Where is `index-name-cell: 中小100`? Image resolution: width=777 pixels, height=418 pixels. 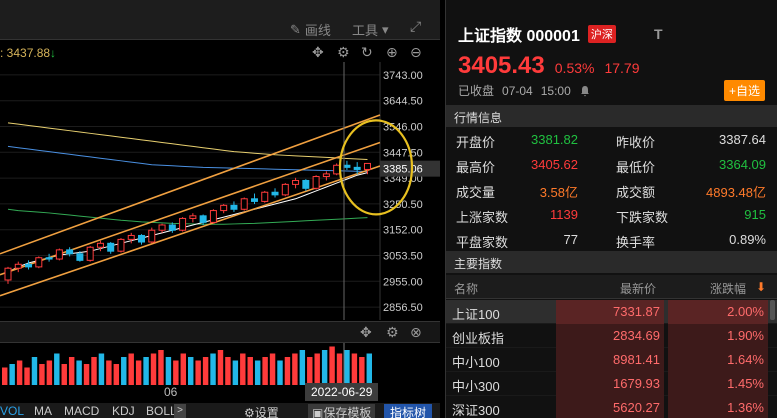
index-name-cell: 中小100 is located at coordinates (476, 362).